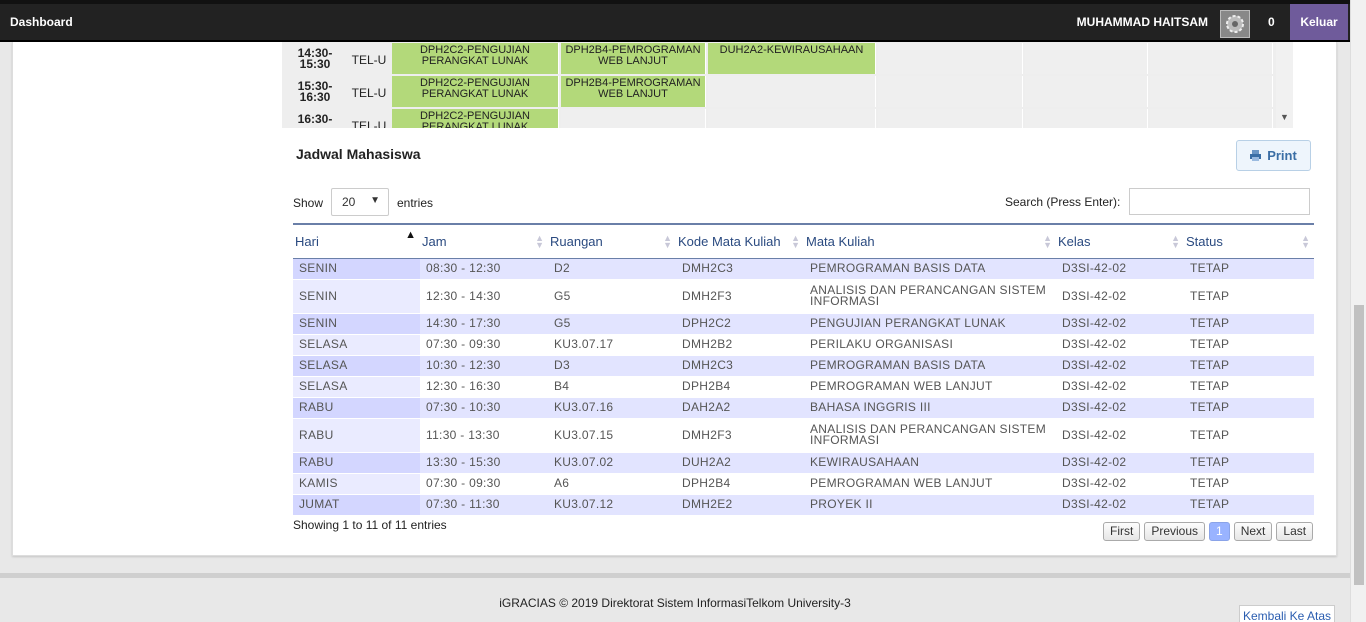 This screenshot has height=622, width=1366. What do you see at coordinates (930, 387) in the screenshot?
I see `table-cell: PEMROGRAMAN WEB LANJUT` at bounding box center [930, 387].